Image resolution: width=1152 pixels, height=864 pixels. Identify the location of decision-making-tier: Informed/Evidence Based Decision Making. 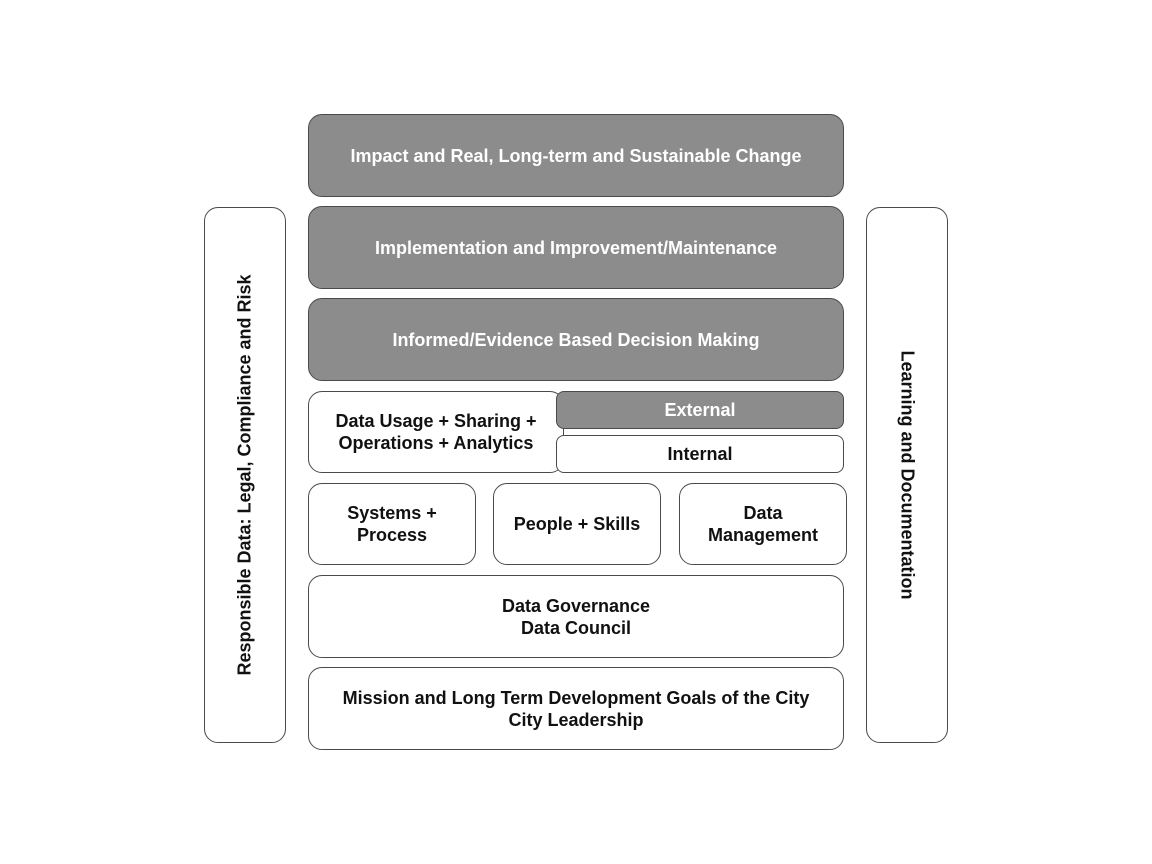
(576, 339).